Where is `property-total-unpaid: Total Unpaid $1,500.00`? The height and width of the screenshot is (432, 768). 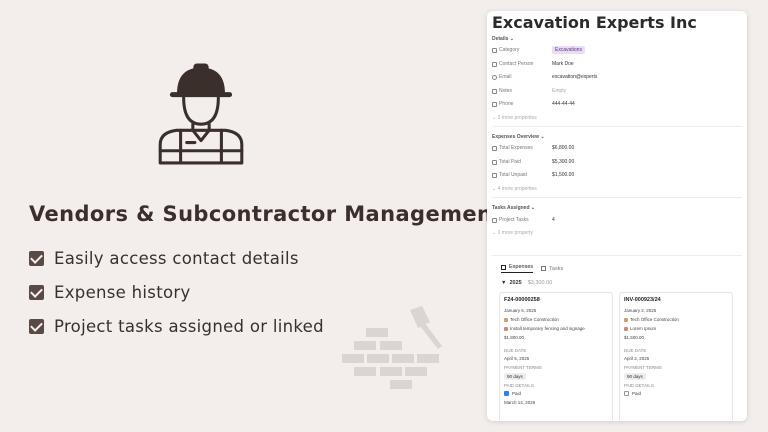 property-total-unpaid: Total Unpaid $1,500.00 is located at coordinates (617, 175).